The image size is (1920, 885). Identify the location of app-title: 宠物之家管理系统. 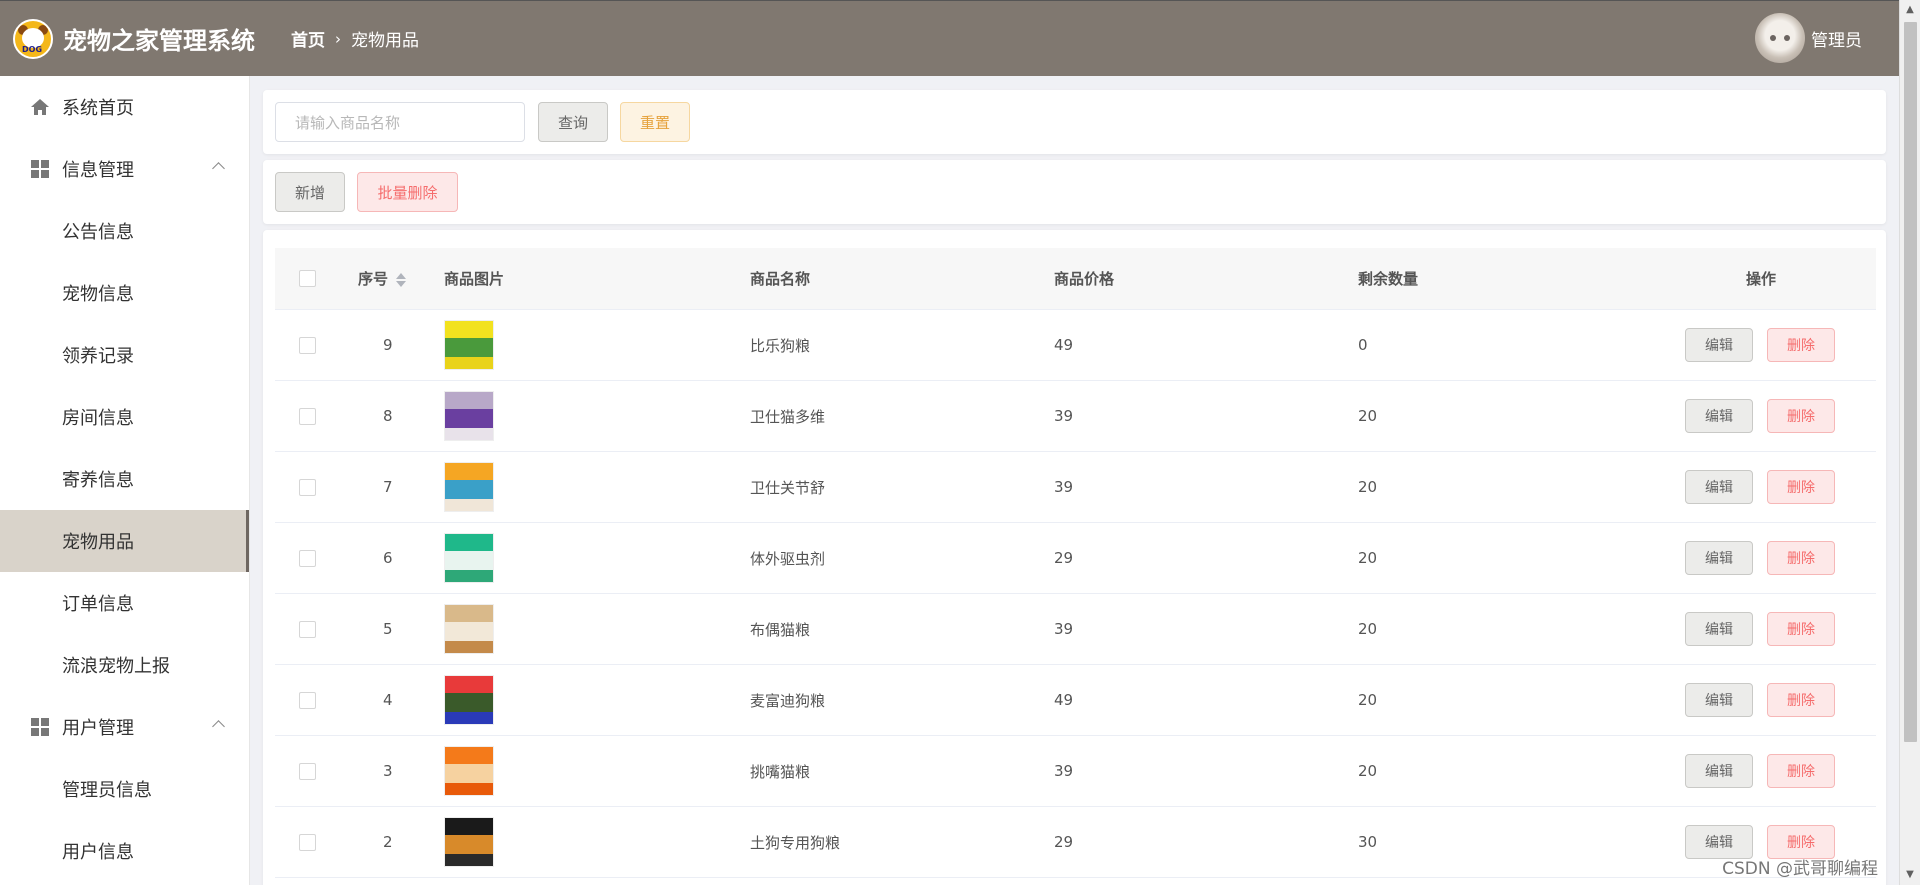
(159, 41).